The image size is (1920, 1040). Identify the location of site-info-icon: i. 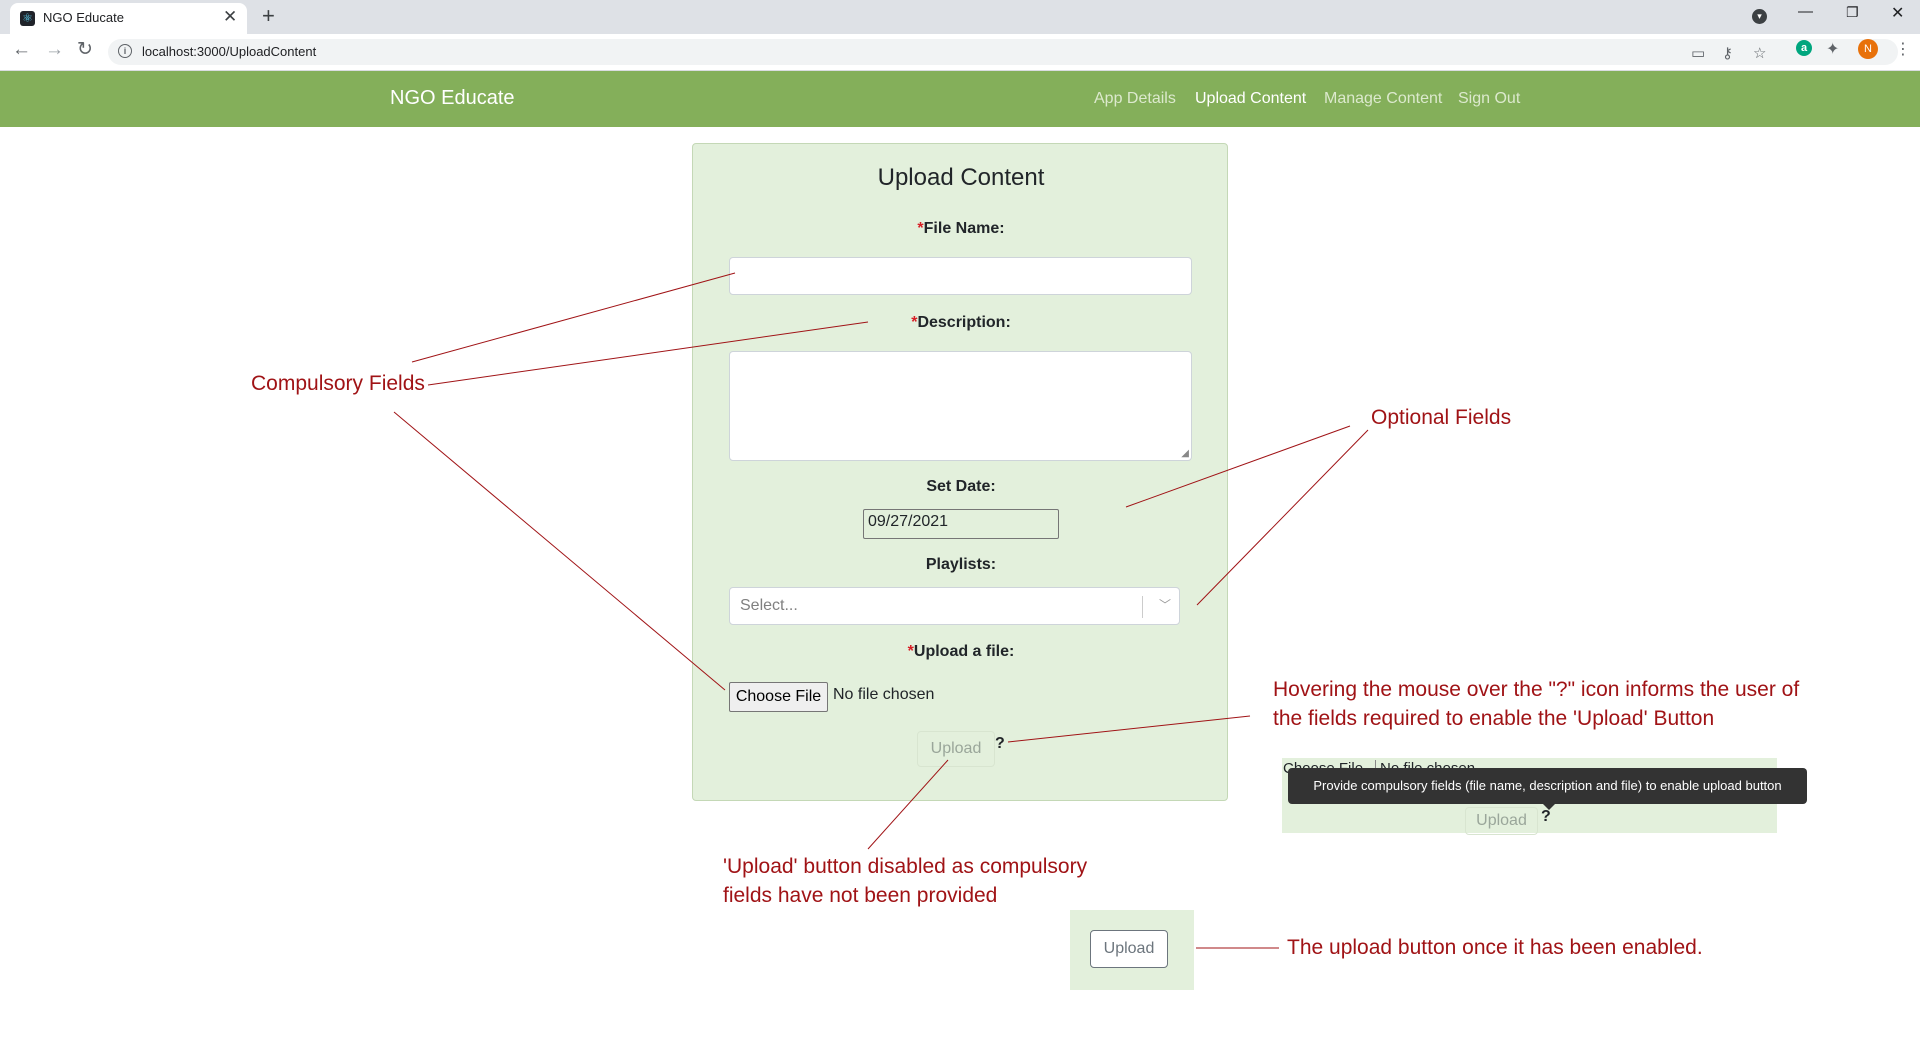
(125, 51).